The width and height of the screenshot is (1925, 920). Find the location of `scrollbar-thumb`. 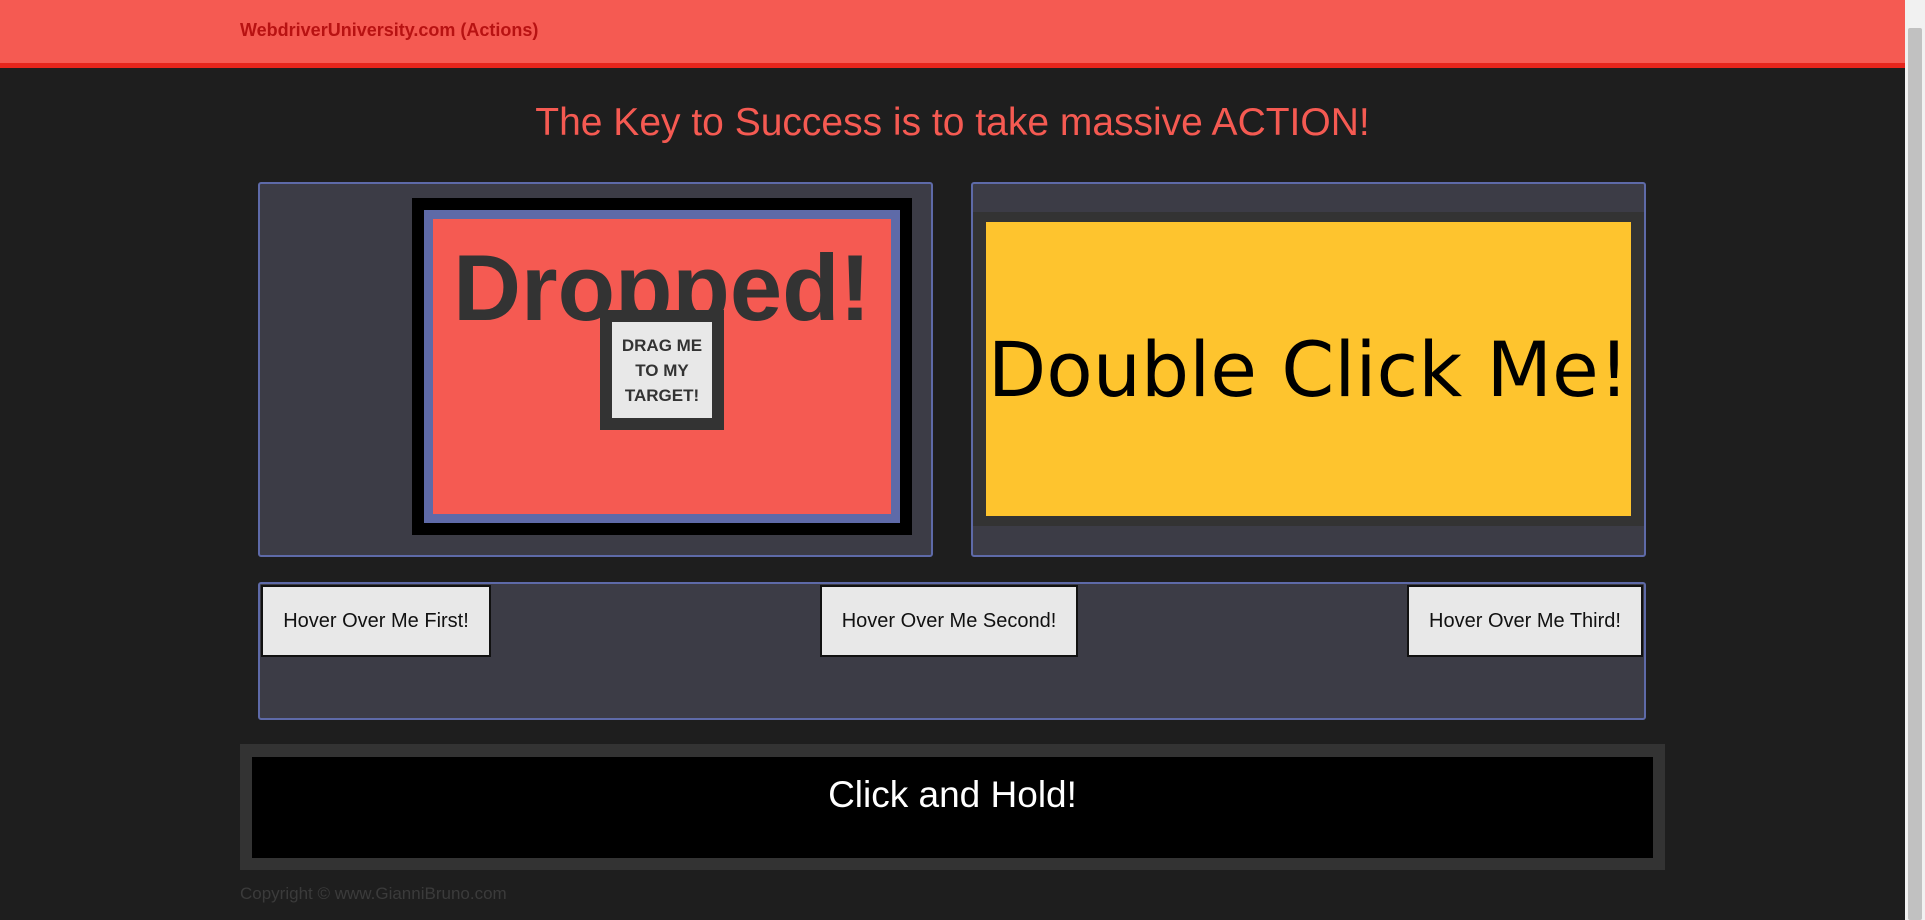

scrollbar-thumb is located at coordinates (1915, 474).